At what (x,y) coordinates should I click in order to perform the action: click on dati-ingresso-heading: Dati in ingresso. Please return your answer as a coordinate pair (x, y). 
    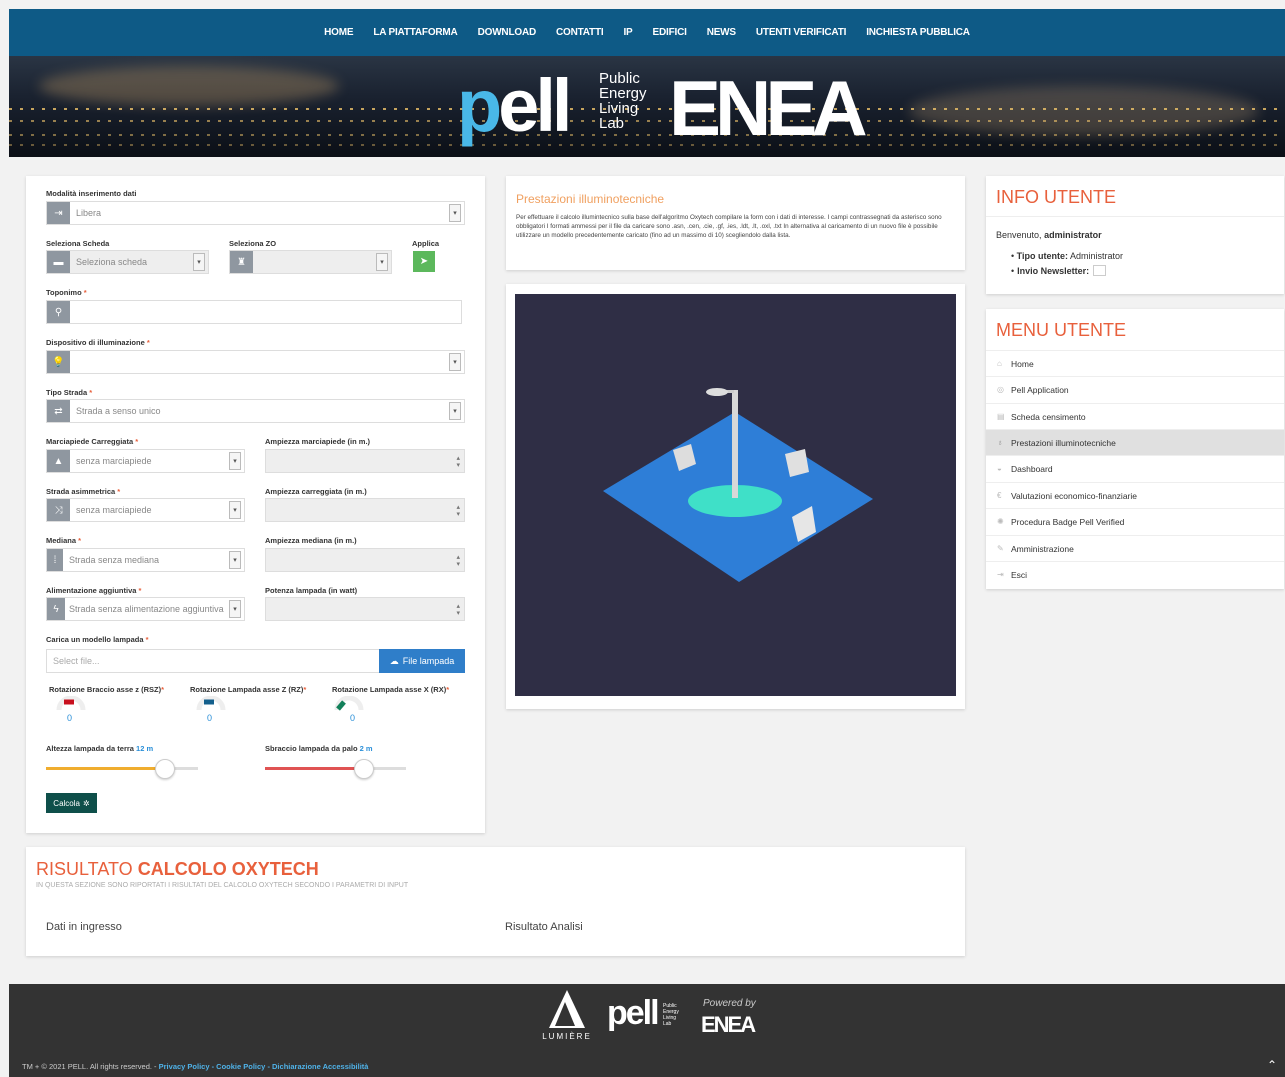
    Looking at the image, I should click on (84, 927).